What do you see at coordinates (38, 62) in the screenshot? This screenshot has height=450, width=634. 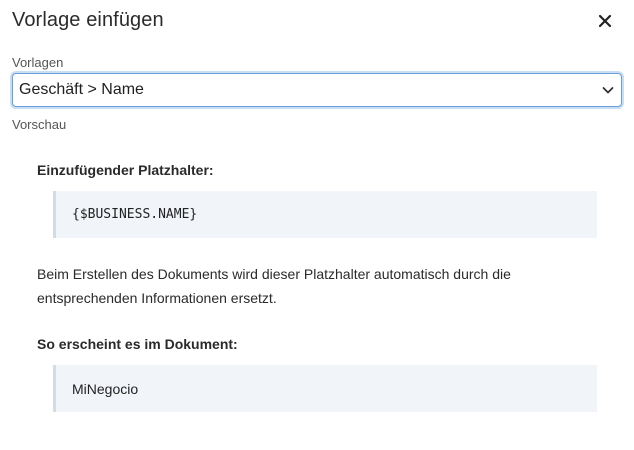 I see `templates-label: Vorlagen` at bounding box center [38, 62].